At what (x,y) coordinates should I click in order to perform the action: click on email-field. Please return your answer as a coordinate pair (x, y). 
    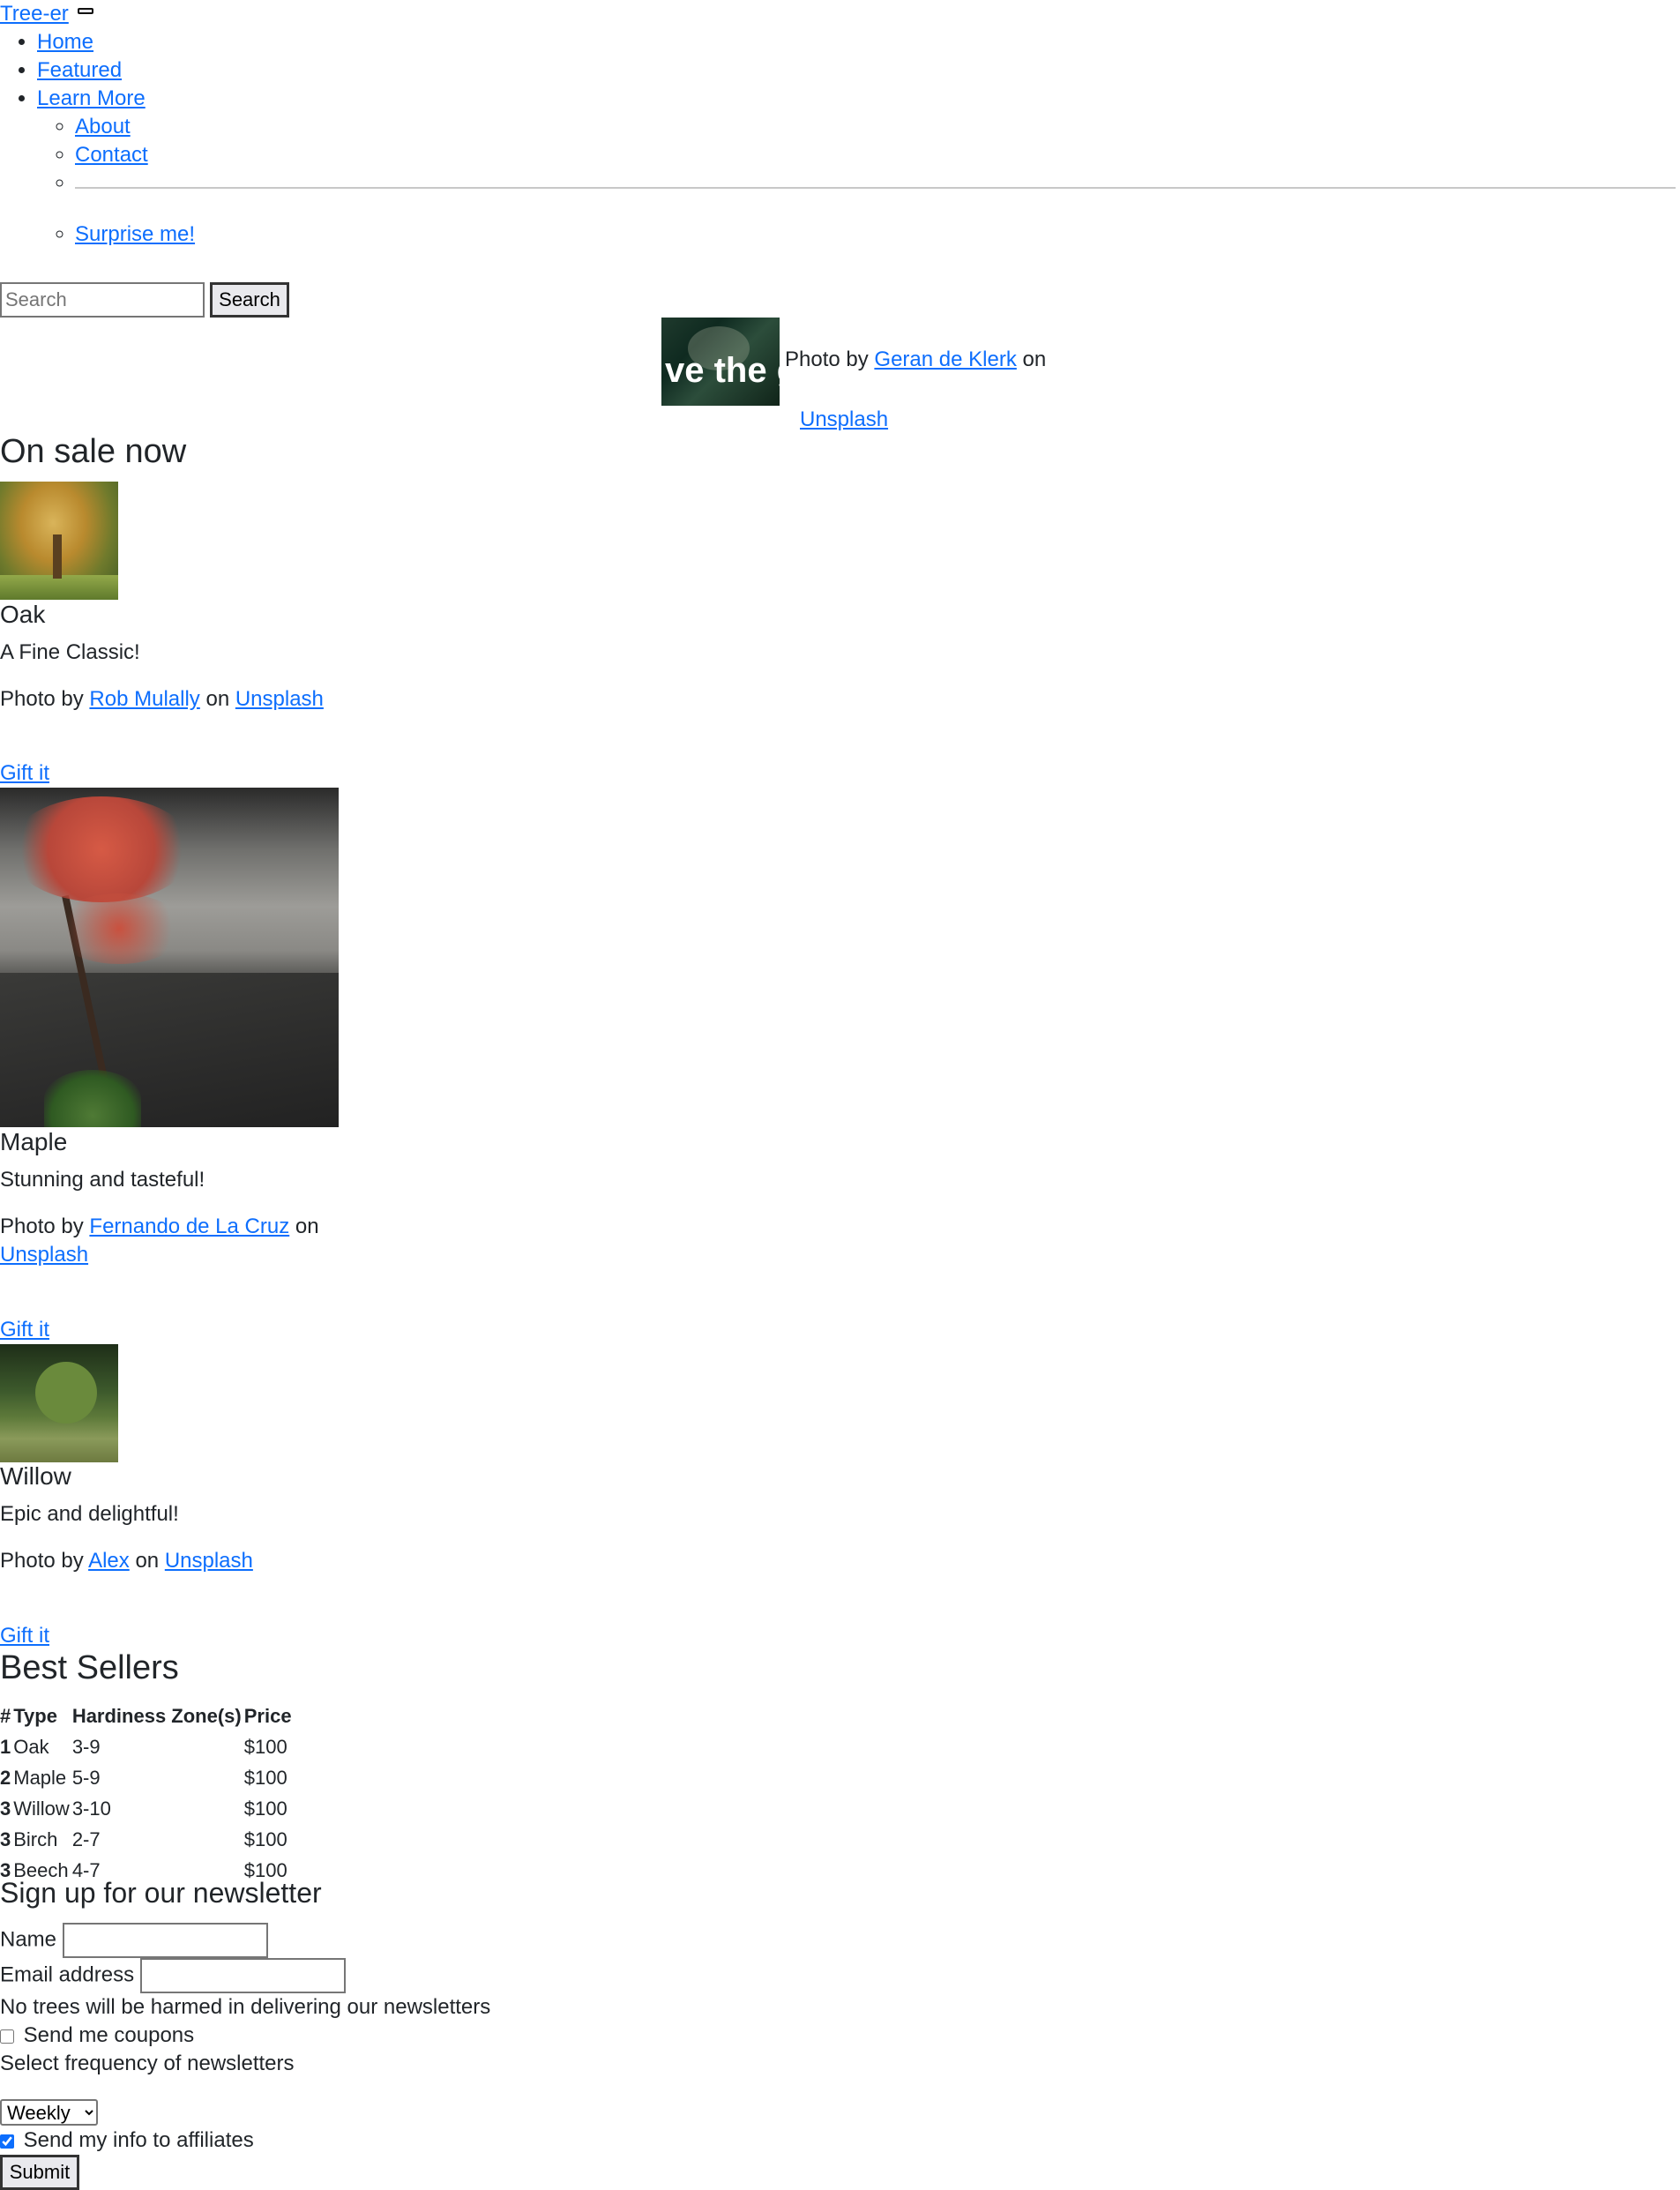
    Looking at the image, I should click on (242, 1975).